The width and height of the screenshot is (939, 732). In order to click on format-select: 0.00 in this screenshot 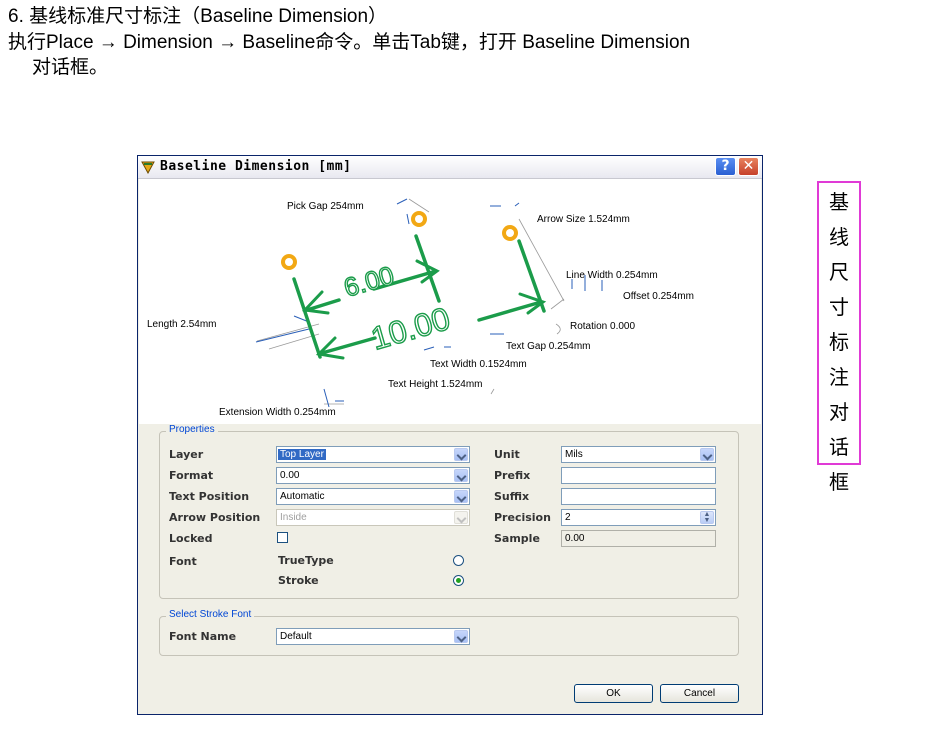, I will do `click(373, 475)`.